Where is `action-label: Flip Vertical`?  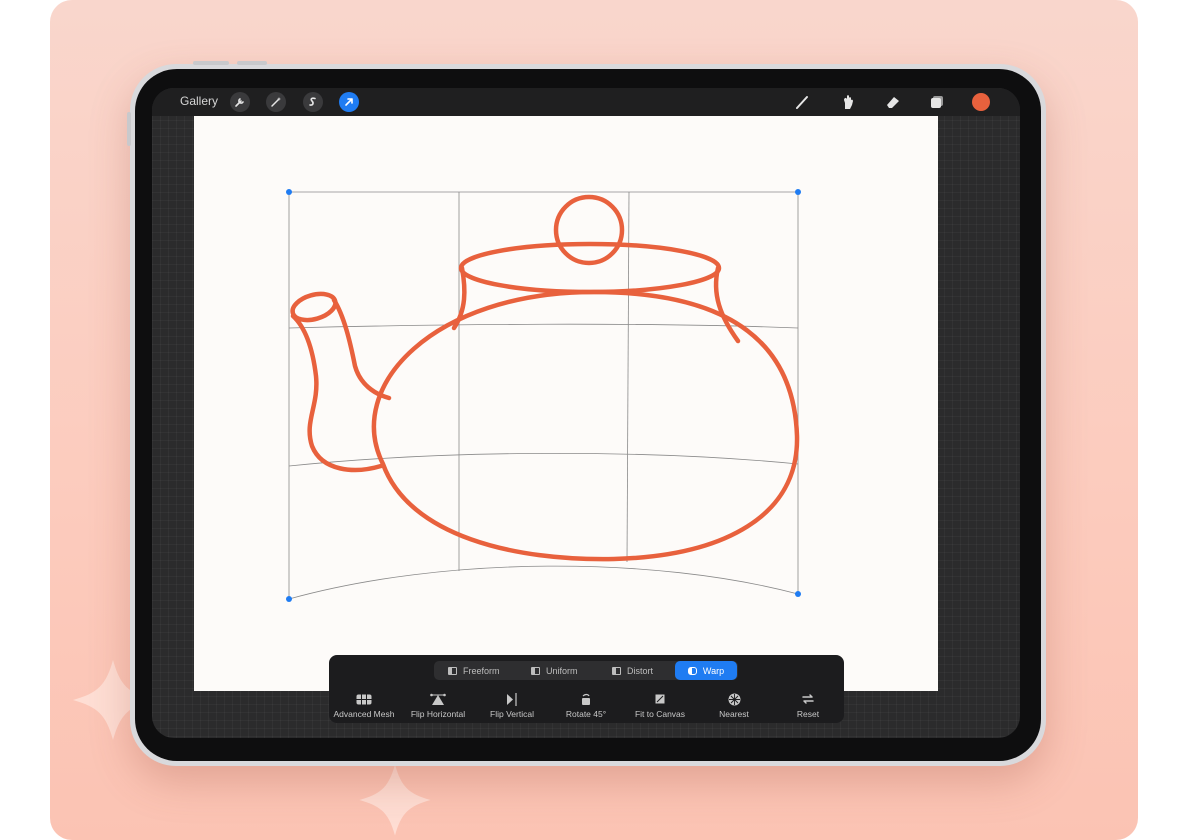
action-label: Flip Vertical is located at coordinates (512, 714).